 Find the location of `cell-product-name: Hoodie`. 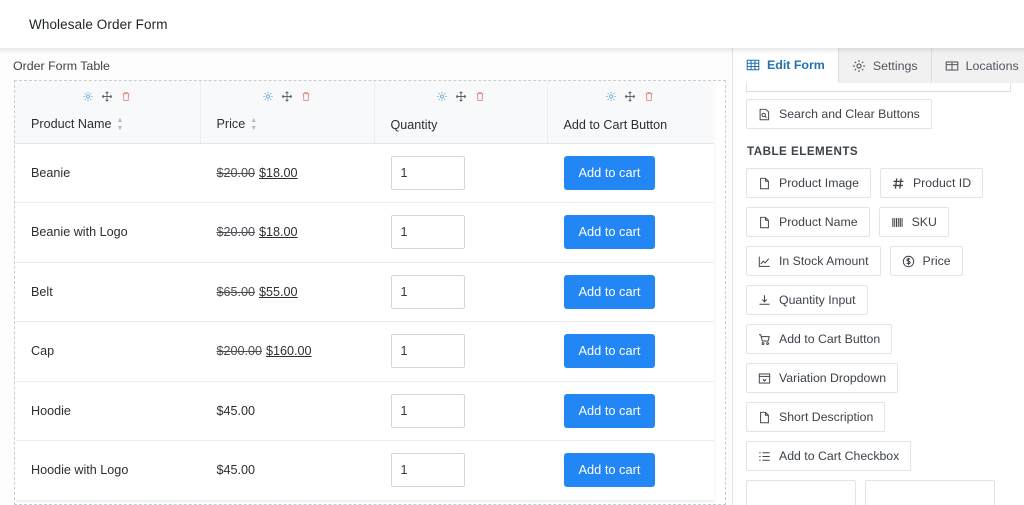

cell-product-name: Hoodie is located at coordinates (107, 411).